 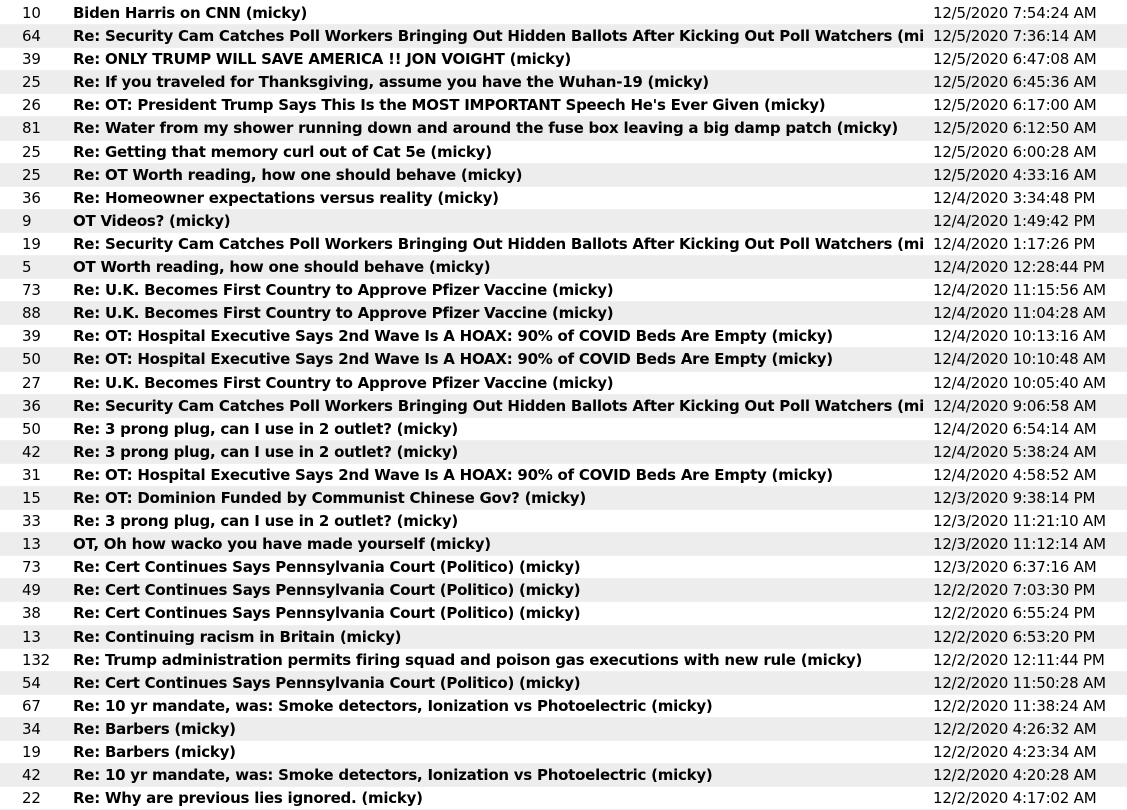 I want to click on message-reply-count: 33, so click(x=31, y=521).